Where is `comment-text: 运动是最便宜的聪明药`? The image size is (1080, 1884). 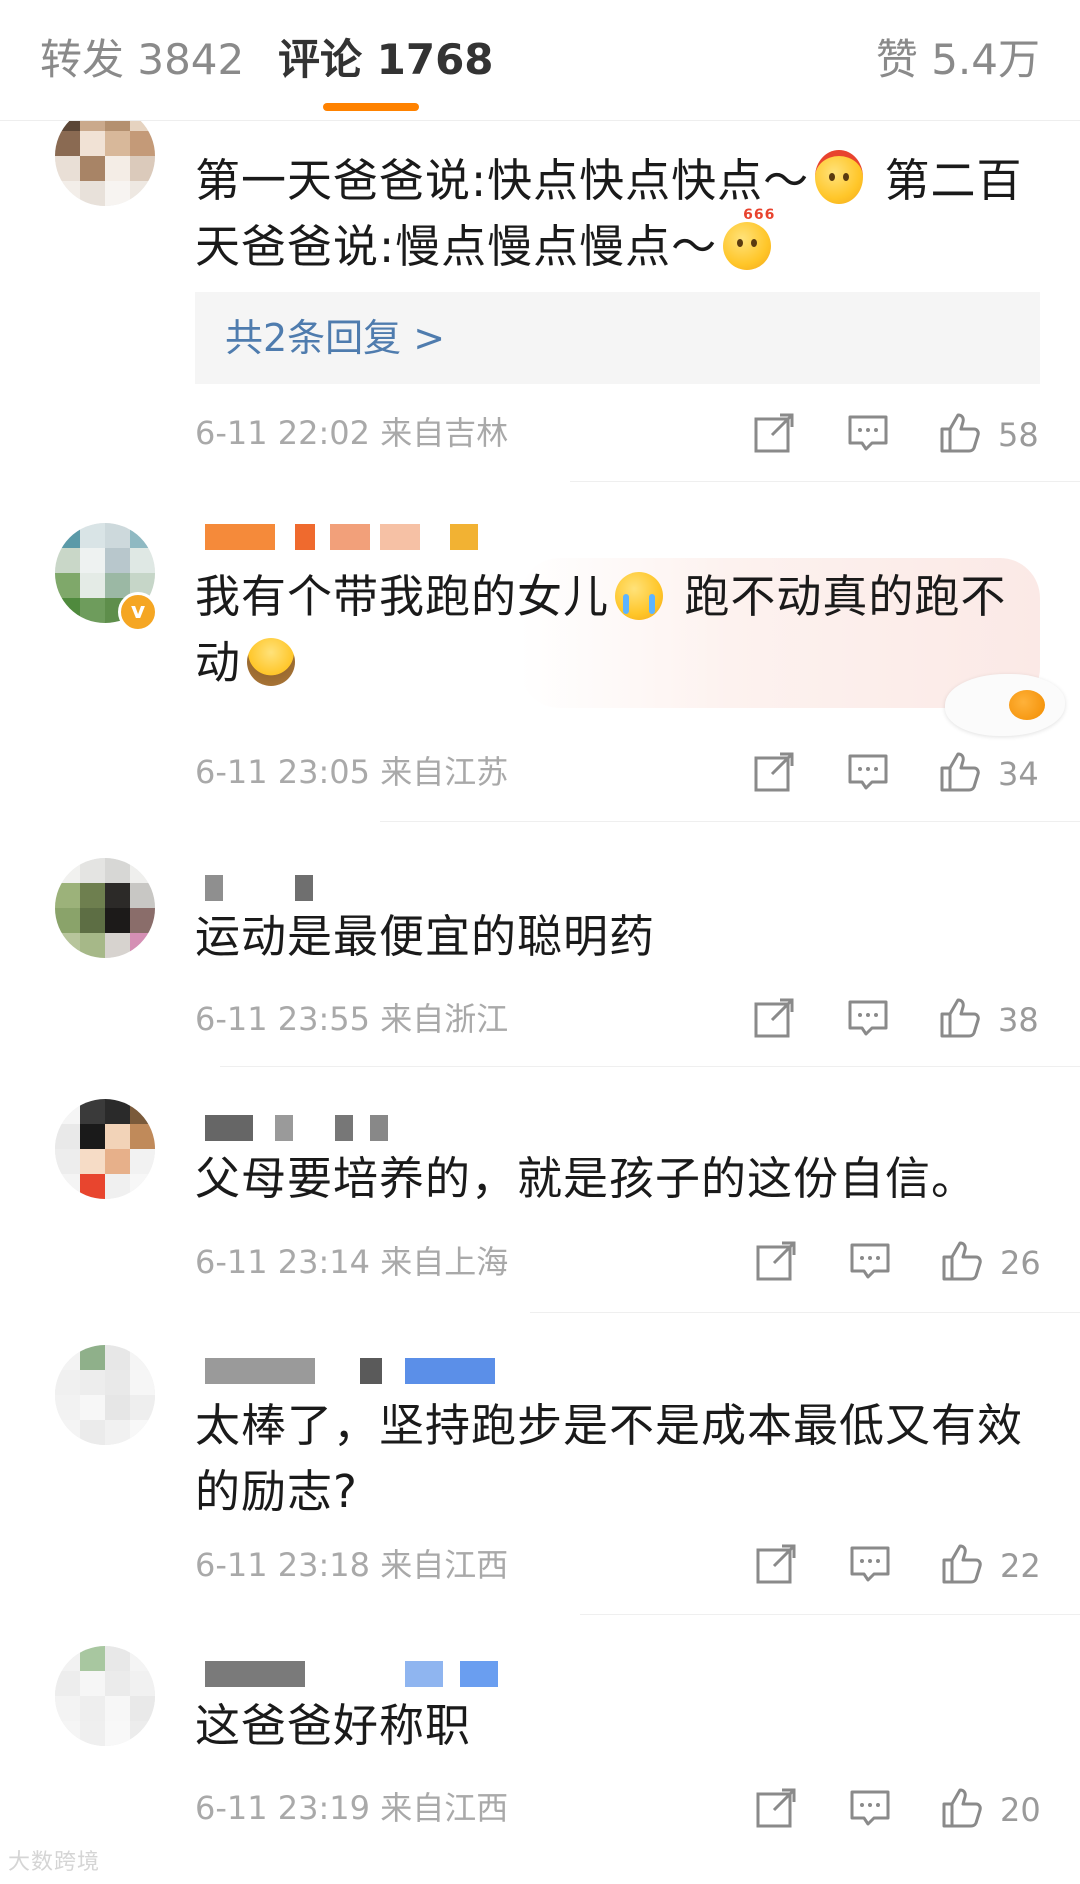
comment-text: 运动是最便宜的聪明药 is located at coordinates (425, 936).